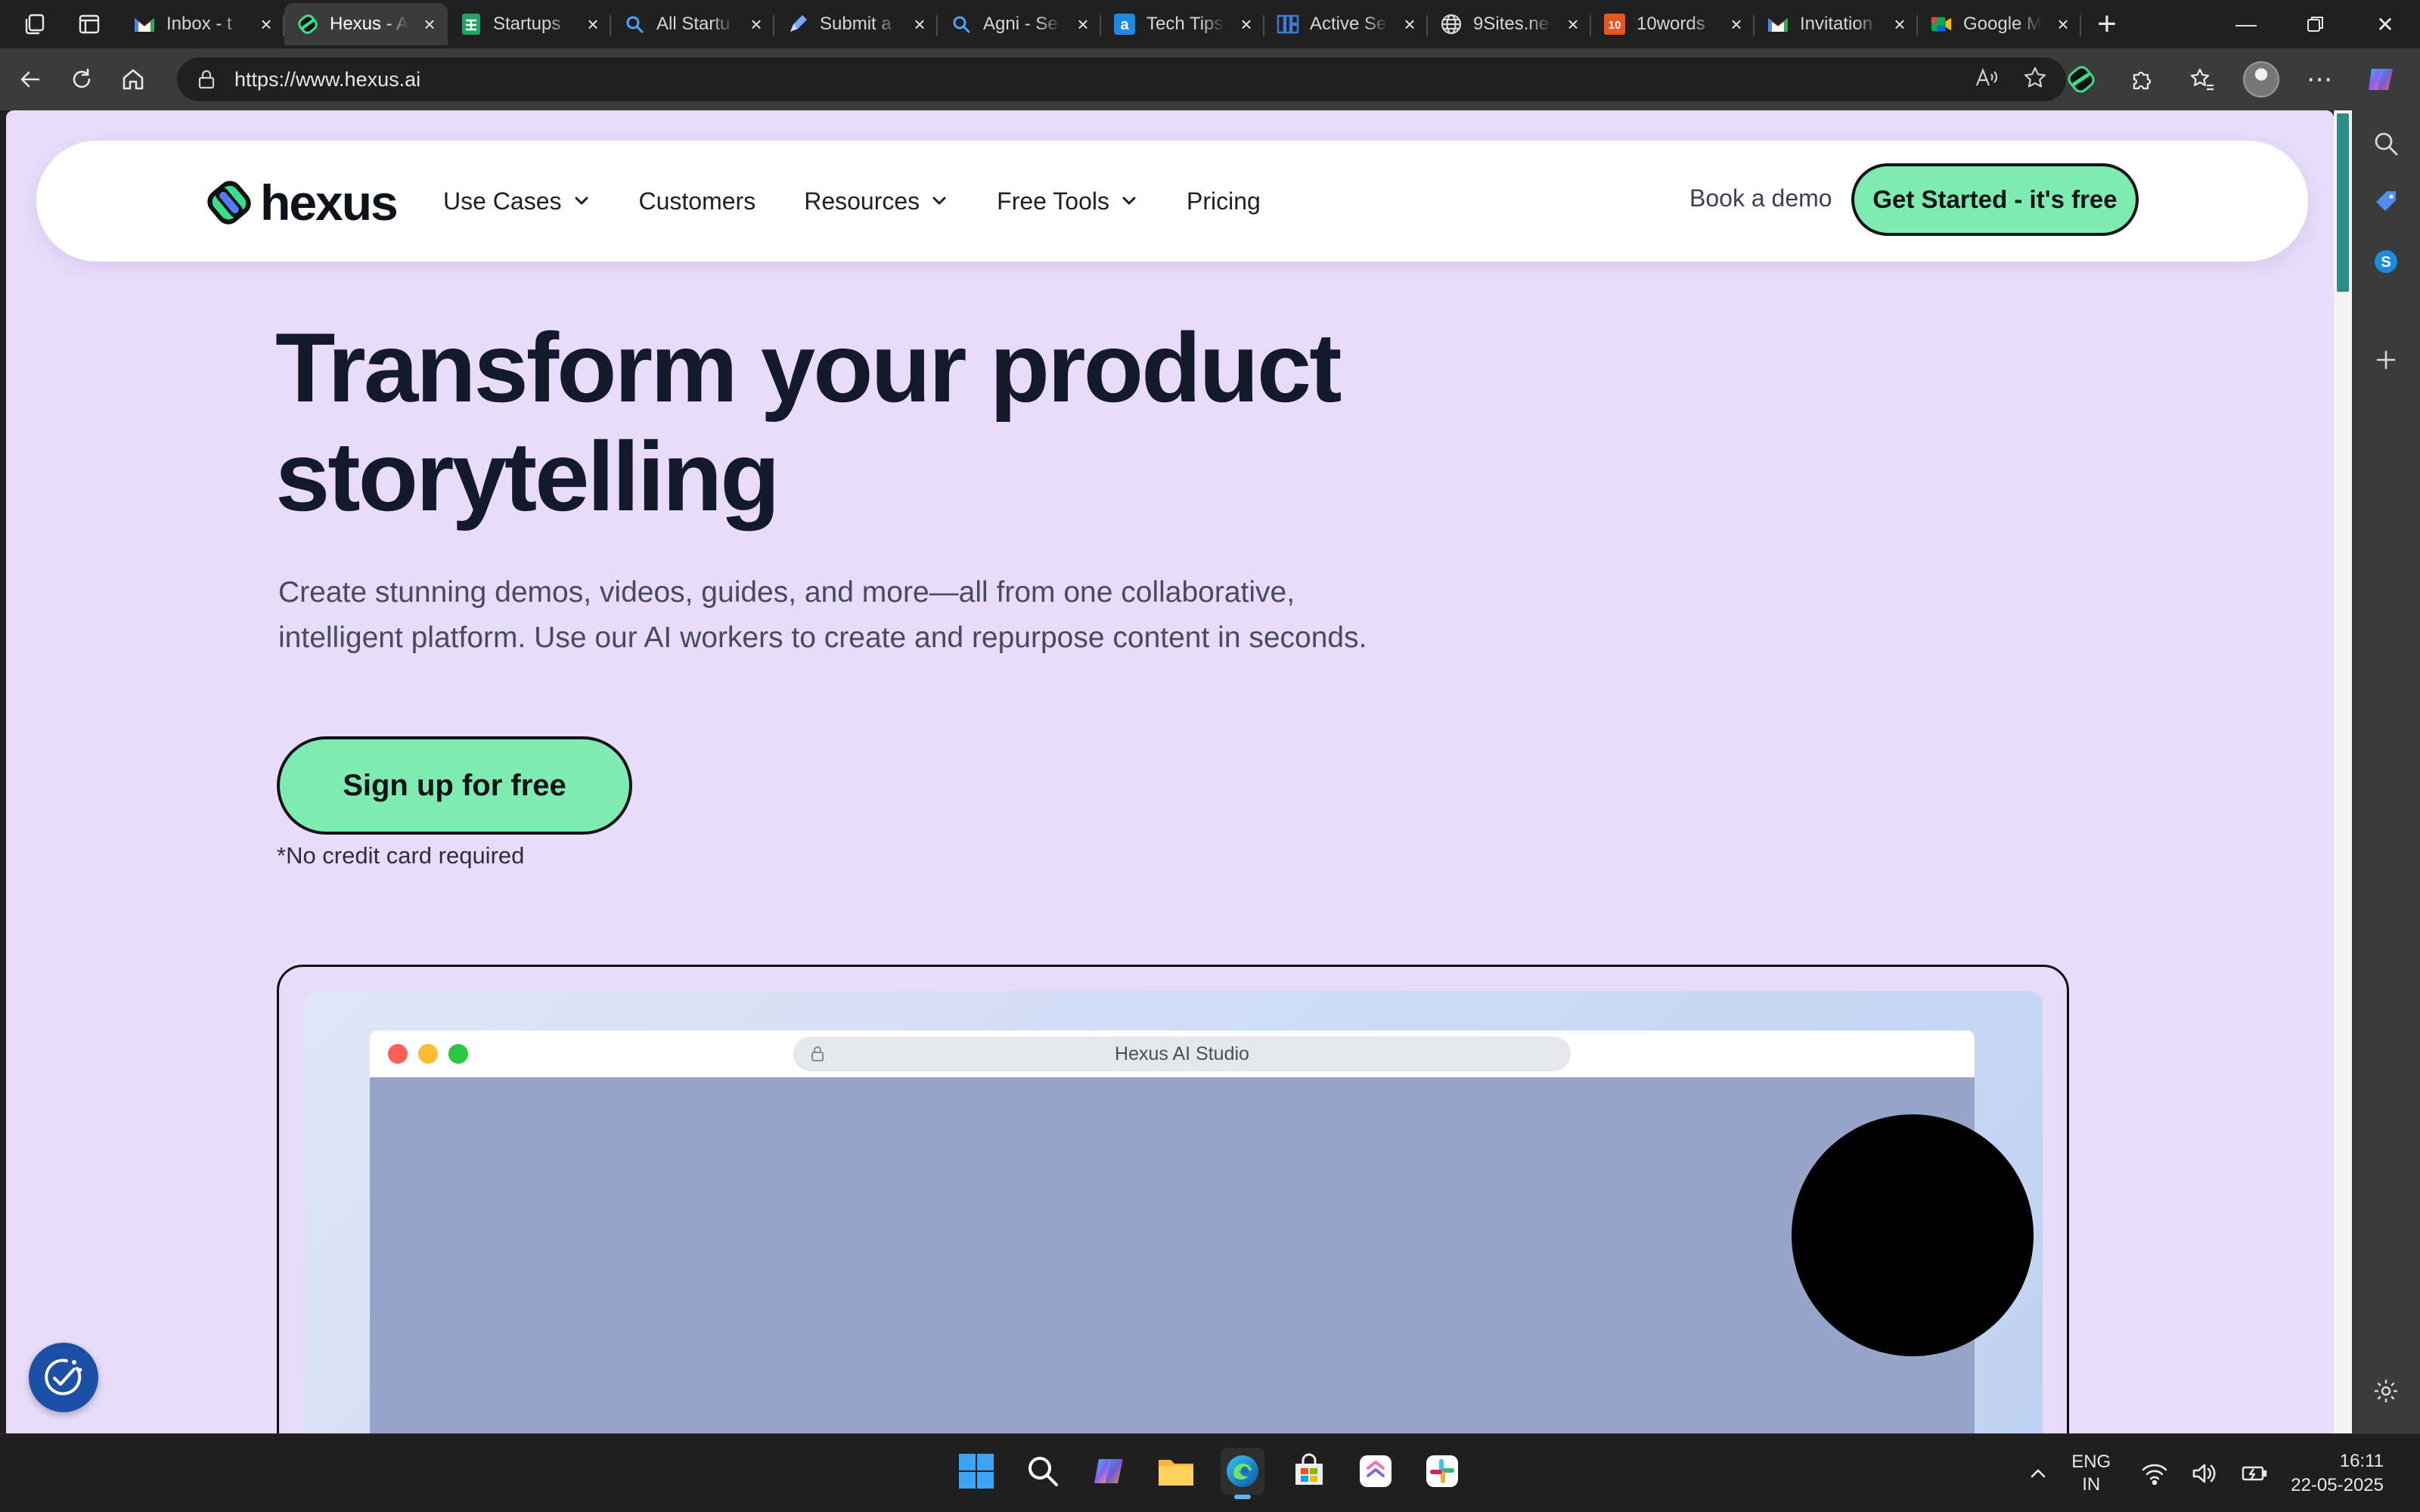 The height and width of the screenshot is (1512, 2420). I want to click on sidebar-search-icon, so click(2386, 143).